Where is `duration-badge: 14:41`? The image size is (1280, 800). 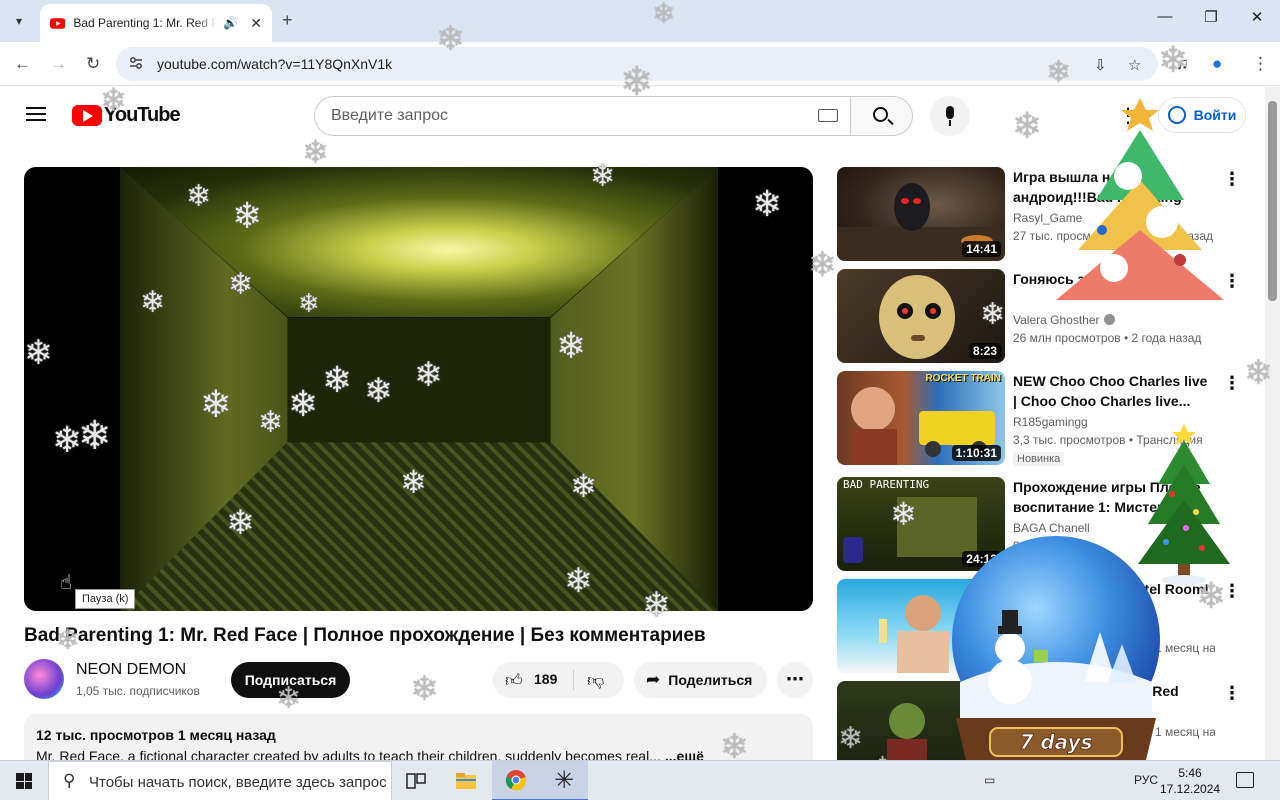
duration-badge: 14:41 is located at coordinates (981, 249).